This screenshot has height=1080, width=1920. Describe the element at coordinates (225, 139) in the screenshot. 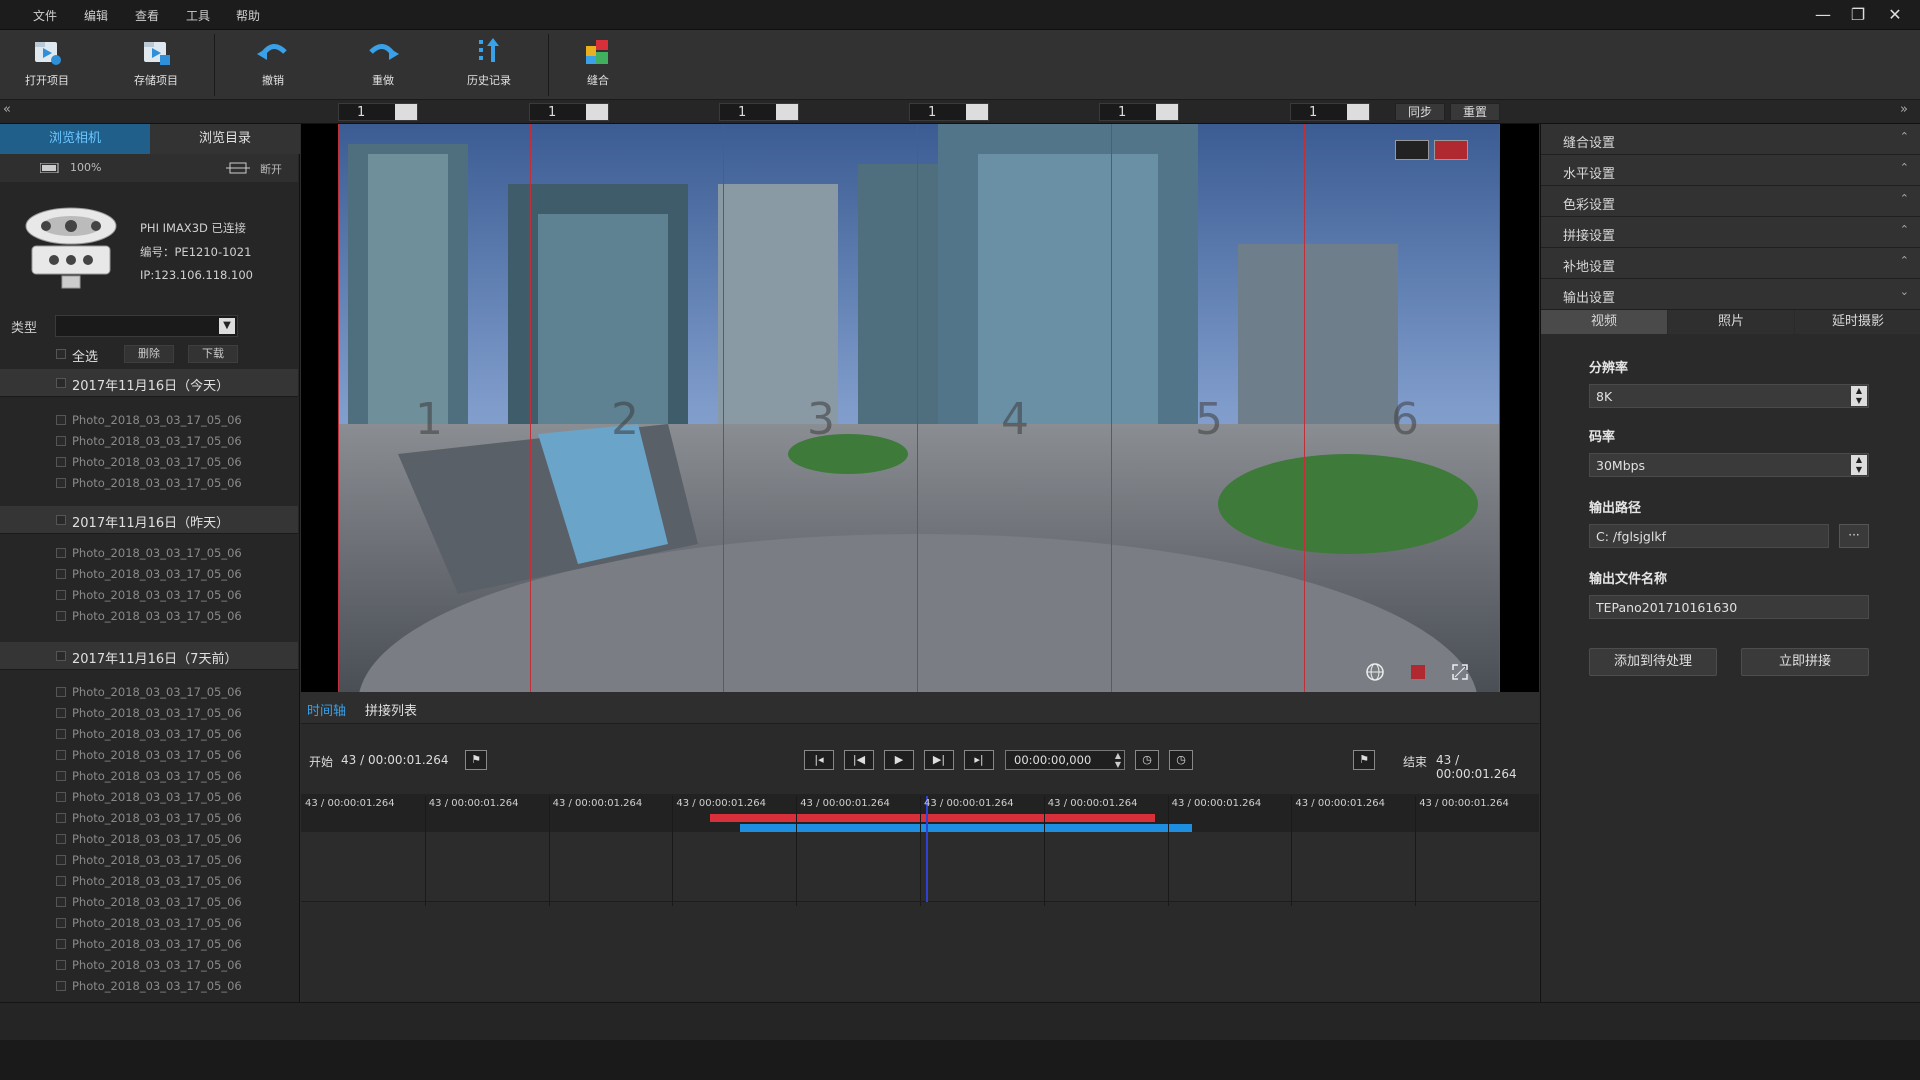

I see `tab-browse-directory: 浏览目录` at that location.